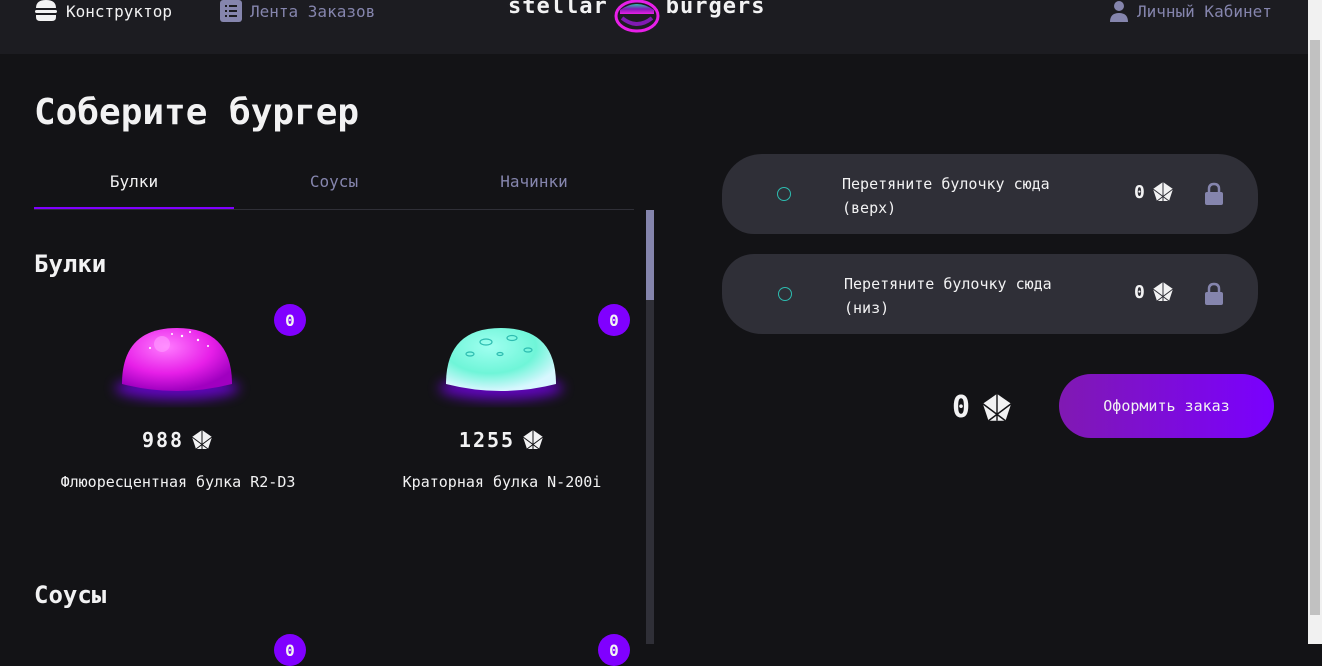 The width and height of the screenshot is (1322, 666). What do you see at coordinates (231, 11) in the screenshot?
I see `list-icon` at bounding box center [231, 11].